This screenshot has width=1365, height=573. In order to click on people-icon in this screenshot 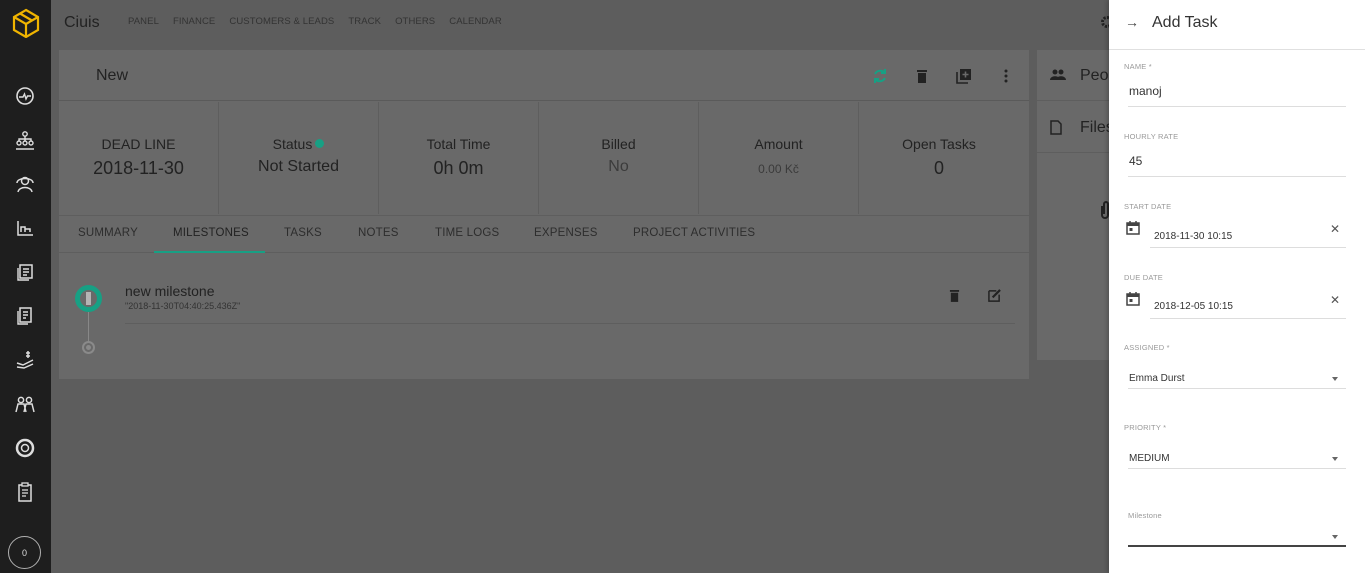, I will do `click(1058, 77)`.